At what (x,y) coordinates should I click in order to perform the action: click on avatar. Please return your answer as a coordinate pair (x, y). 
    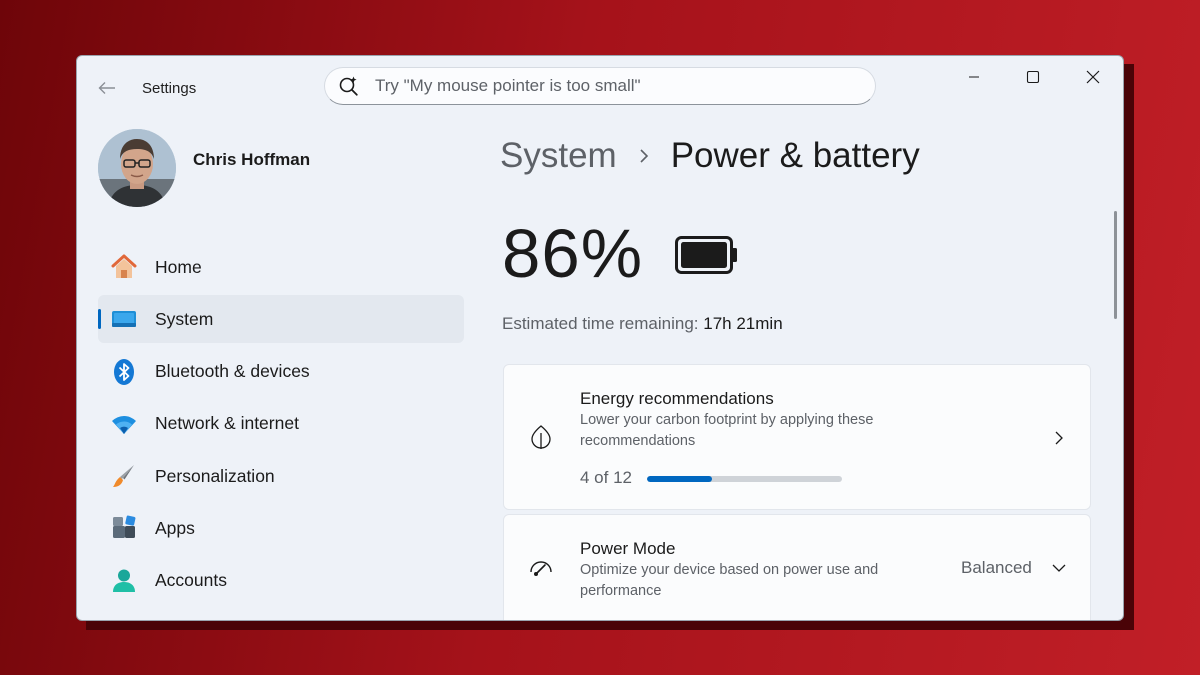
    Looking at the image, I should click on (137, 168).